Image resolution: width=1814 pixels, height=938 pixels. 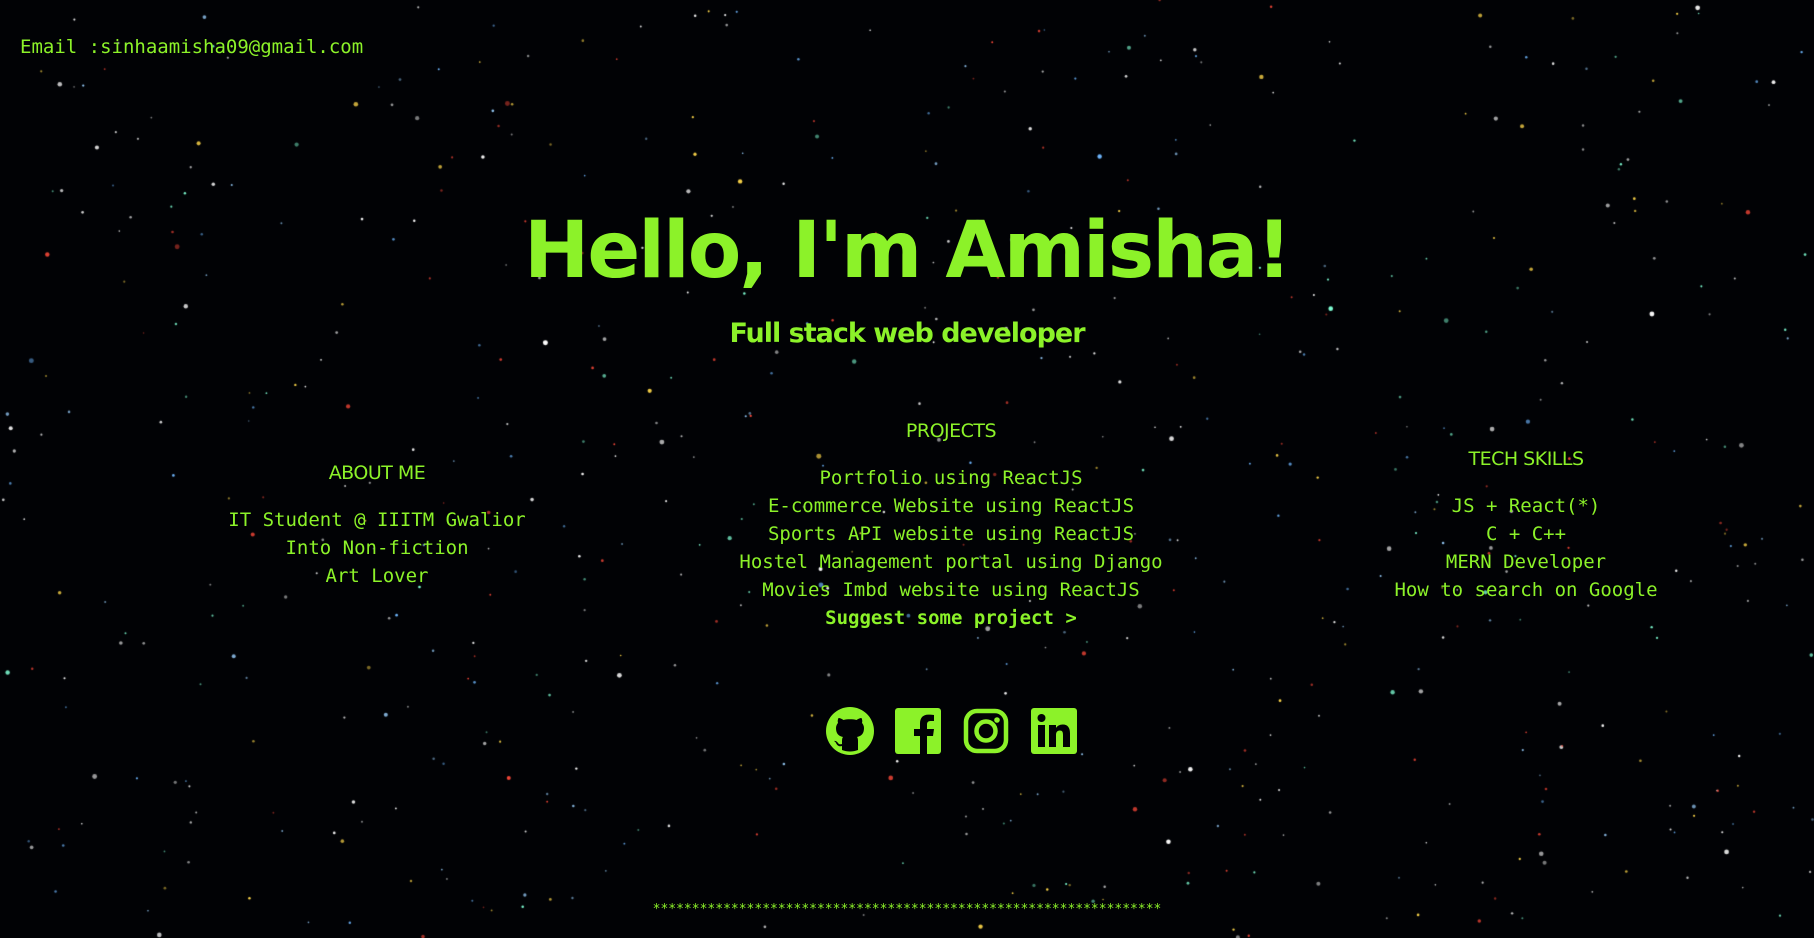 I want to click on tech-skills-heading: TECH SKILLS, so click(x=1526, y=459).